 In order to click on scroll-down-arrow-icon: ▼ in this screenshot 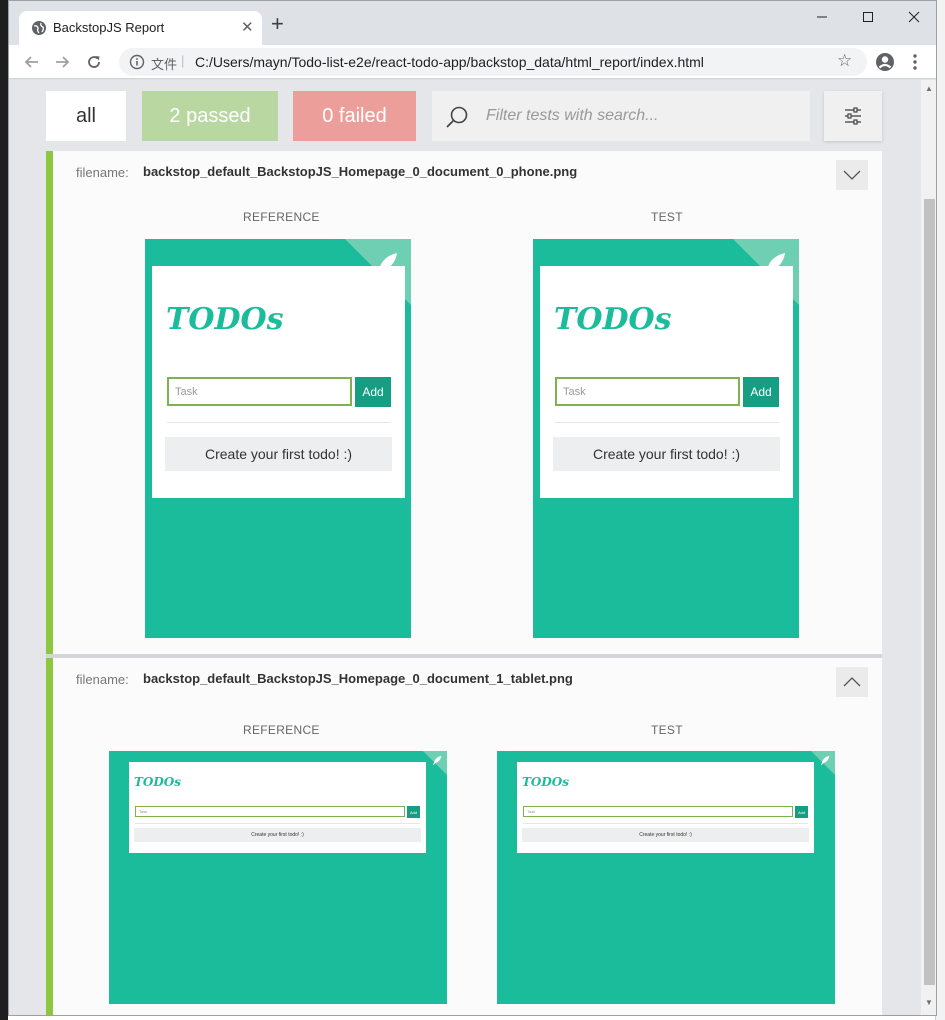, I will do `click(929, 1002)`.